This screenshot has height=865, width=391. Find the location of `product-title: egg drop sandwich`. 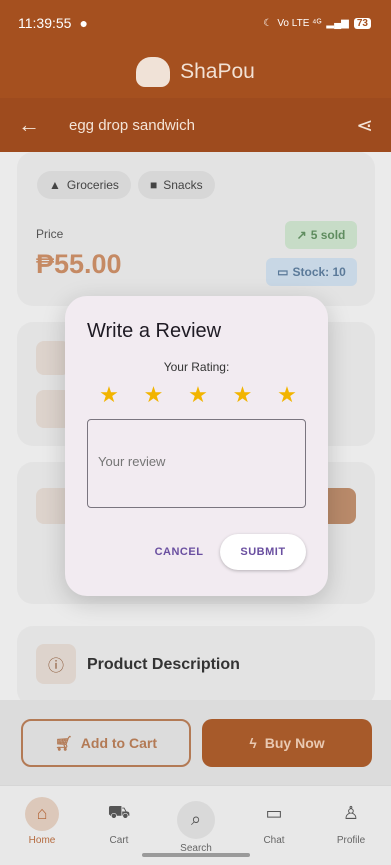

product-title: egg drop sandwich is located at coordinates (132, 125).